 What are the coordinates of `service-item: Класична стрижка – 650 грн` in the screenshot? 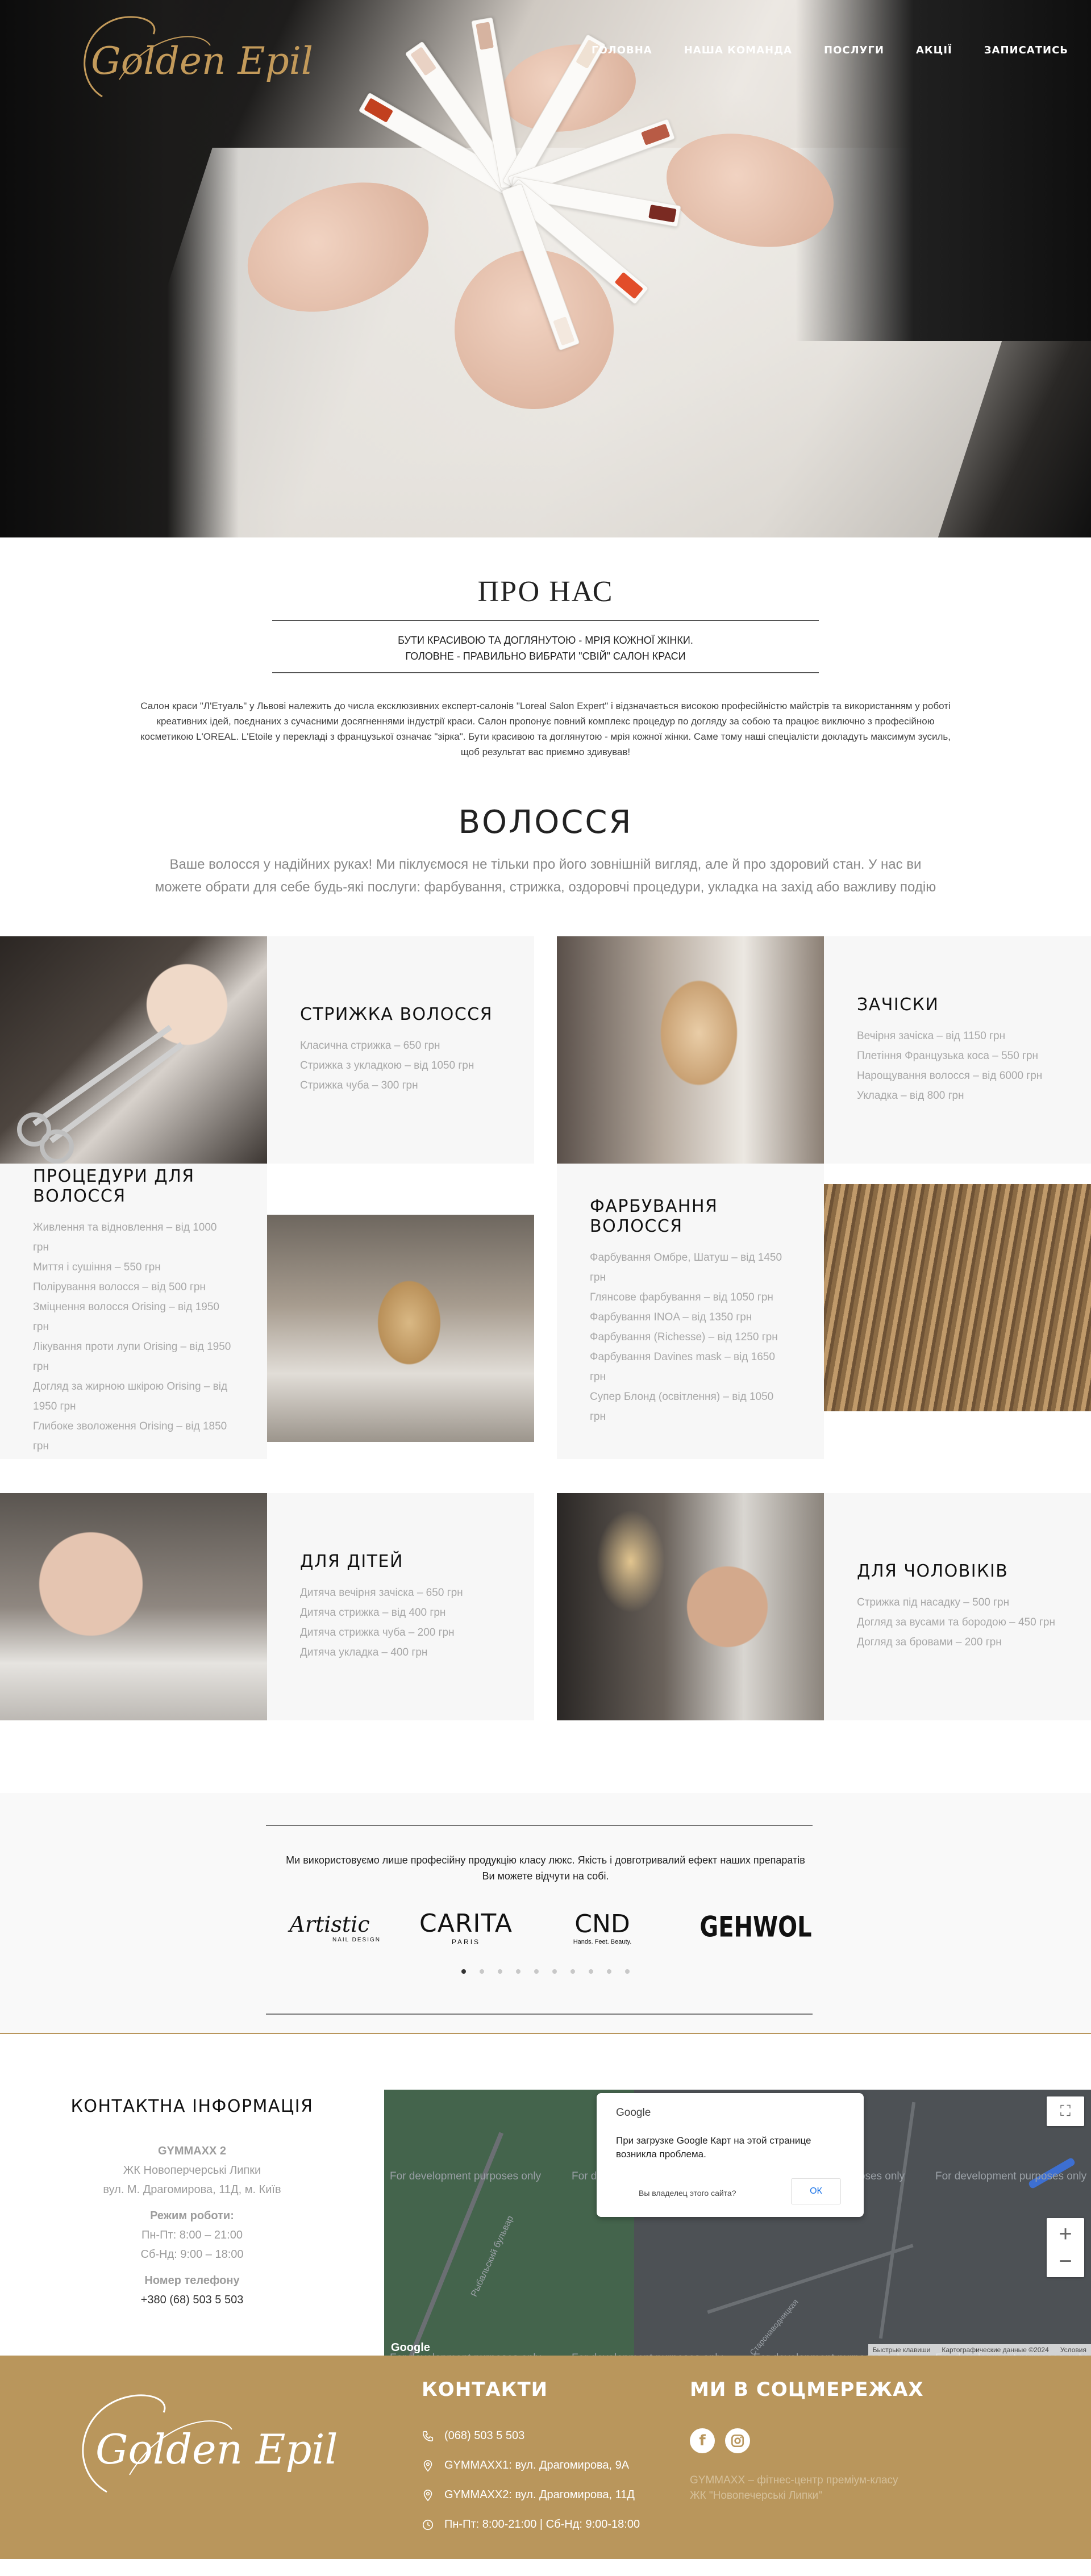 It's located at (370, 1046).